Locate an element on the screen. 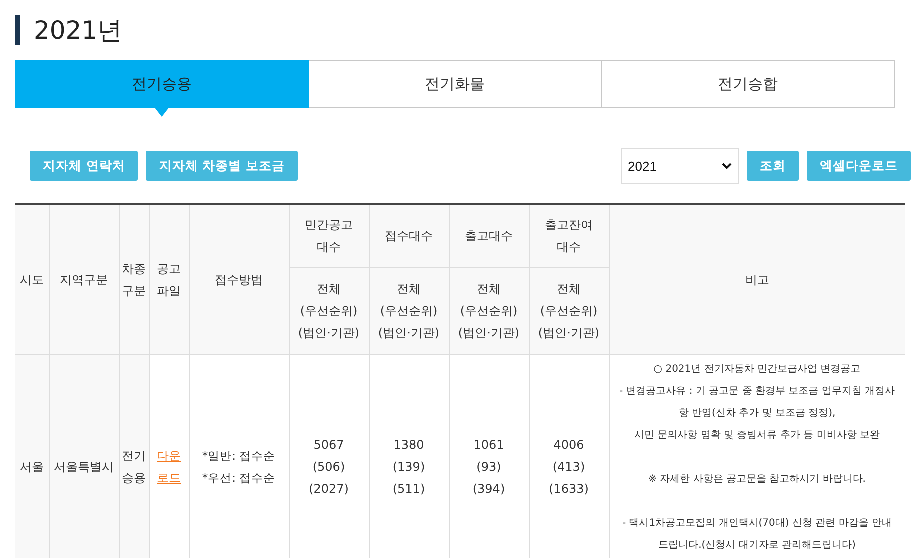  column-header: 공고 파일 is located at coordinates (169, 279).